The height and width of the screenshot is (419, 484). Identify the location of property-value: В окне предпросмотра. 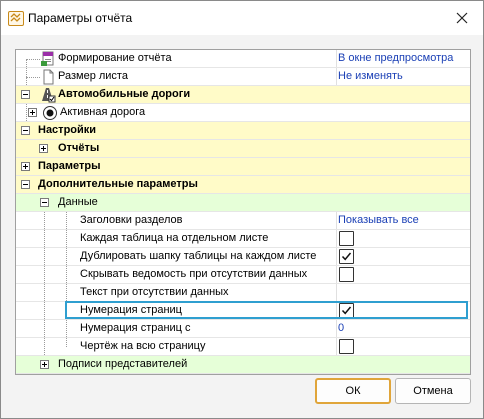
(395, 58).